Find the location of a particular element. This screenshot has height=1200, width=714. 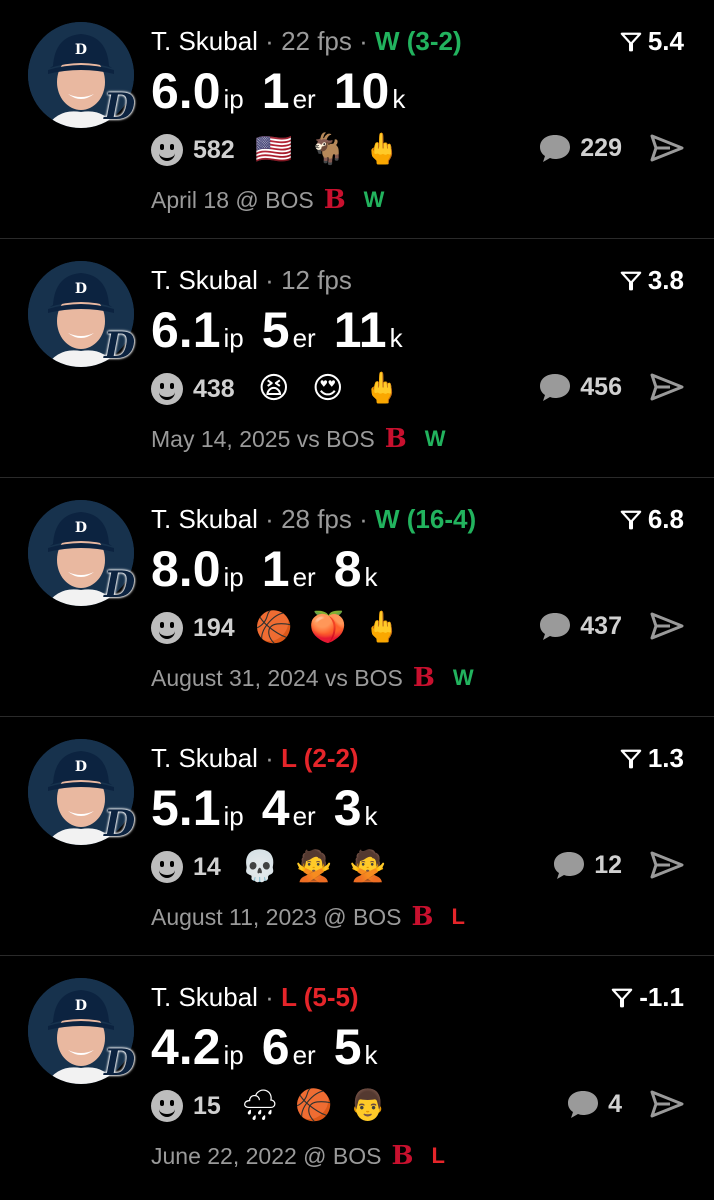

post-header: T. Skubal · L (5-5) is located at coordinates (255, 997).